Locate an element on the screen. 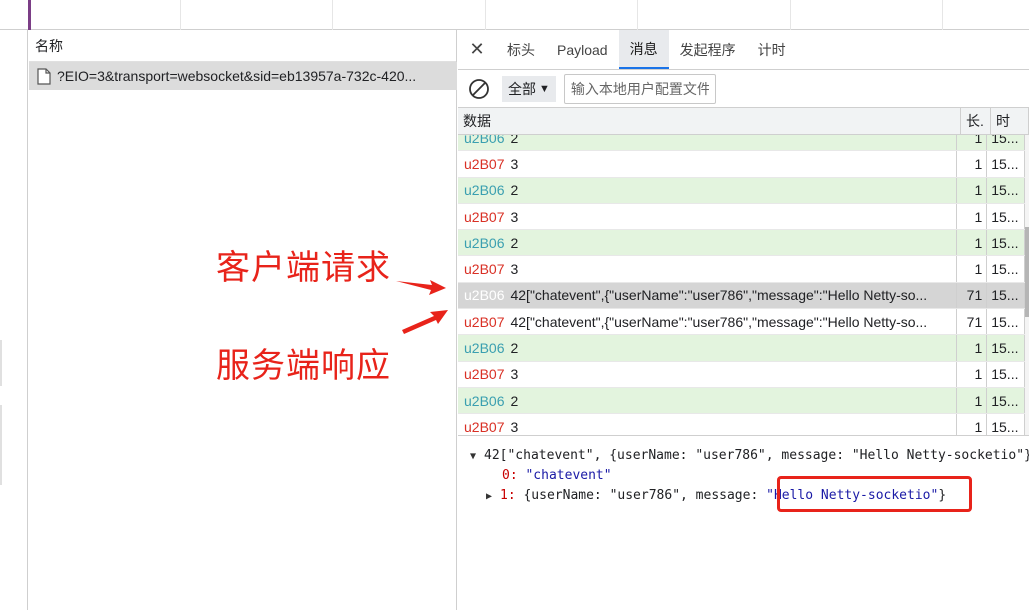  server-response-annotation: 服务端响应 is located at coordinates (303, 366).